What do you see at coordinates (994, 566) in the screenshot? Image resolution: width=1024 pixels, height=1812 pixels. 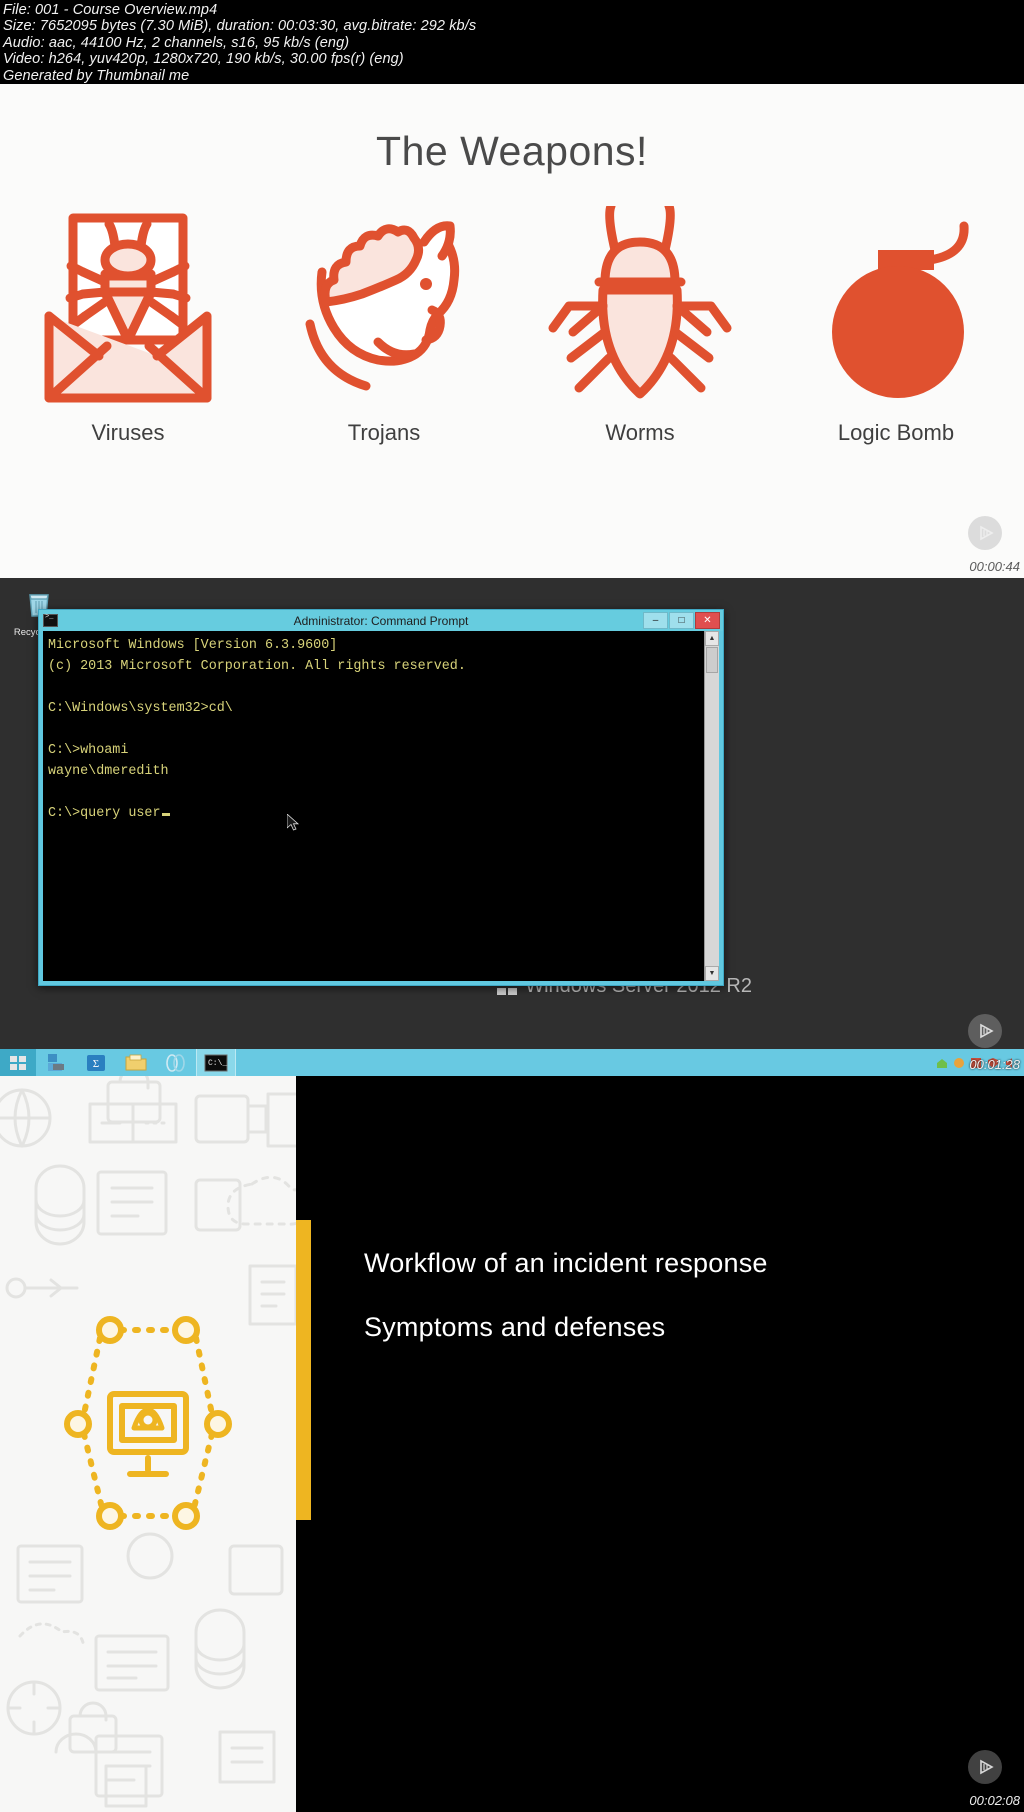 I see `timestamp-slide-1: 00:00:44` at bounding box center [994, 566].